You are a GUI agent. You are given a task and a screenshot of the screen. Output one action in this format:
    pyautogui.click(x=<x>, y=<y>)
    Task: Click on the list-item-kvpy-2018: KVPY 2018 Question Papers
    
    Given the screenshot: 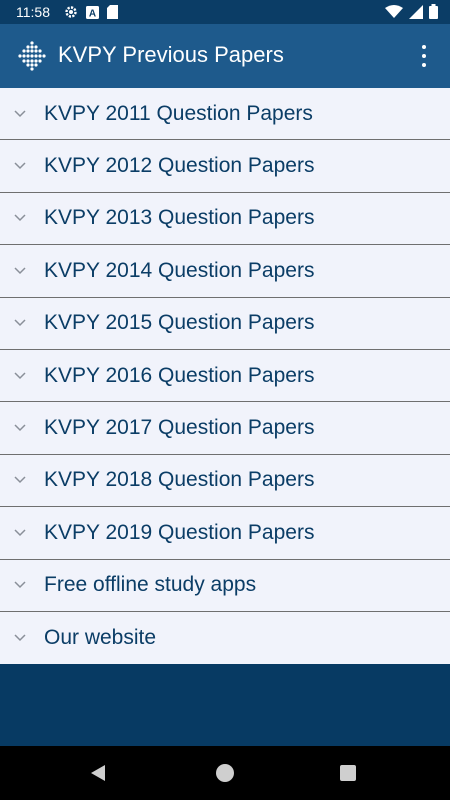 What is the action you would take?
    pyautogui.click(x=225, y=481)
    